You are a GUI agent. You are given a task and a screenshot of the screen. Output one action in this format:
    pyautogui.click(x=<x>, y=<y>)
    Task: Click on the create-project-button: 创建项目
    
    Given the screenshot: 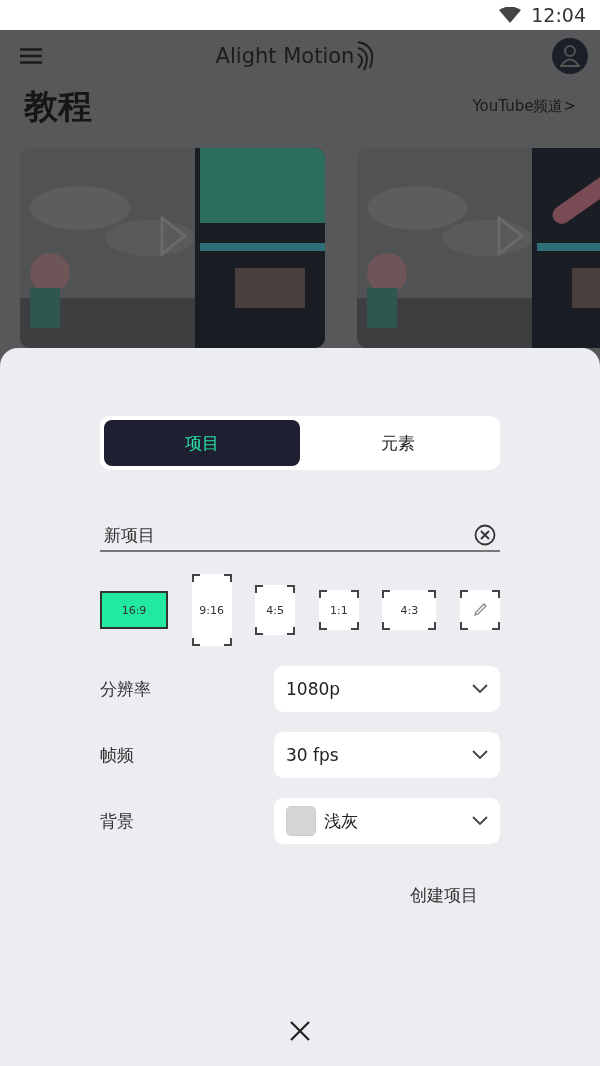 What is the action you would take?
    pyautogui.click(x=444, y=895)
    